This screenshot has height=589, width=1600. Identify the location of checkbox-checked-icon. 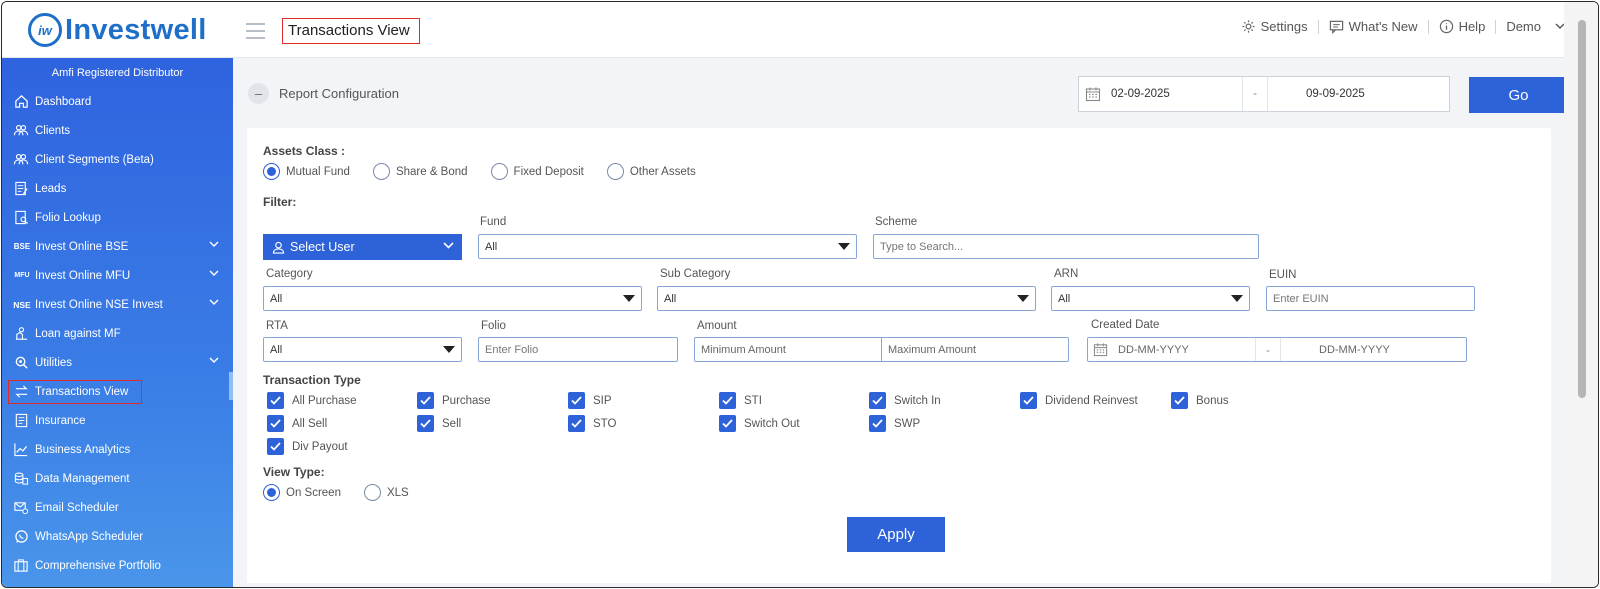
(727, 400).